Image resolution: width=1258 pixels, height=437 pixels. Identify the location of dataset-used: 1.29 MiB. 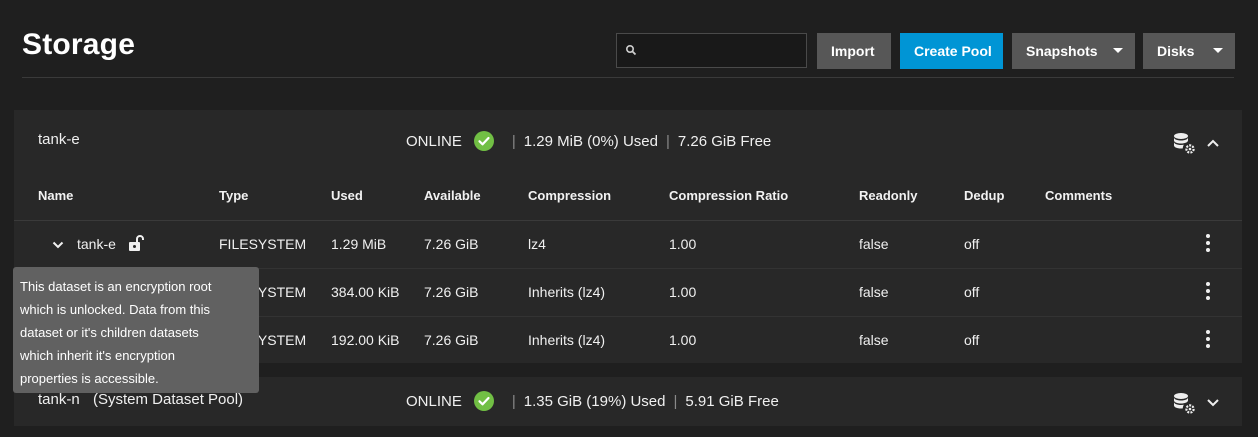
(359, 244).